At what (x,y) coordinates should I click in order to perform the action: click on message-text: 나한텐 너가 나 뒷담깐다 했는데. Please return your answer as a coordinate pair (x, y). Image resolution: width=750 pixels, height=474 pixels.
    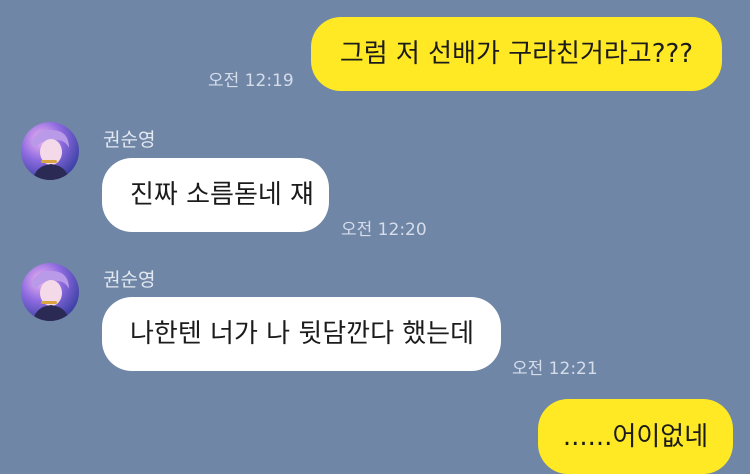
    Looking at the image, I should click on (302, 334).